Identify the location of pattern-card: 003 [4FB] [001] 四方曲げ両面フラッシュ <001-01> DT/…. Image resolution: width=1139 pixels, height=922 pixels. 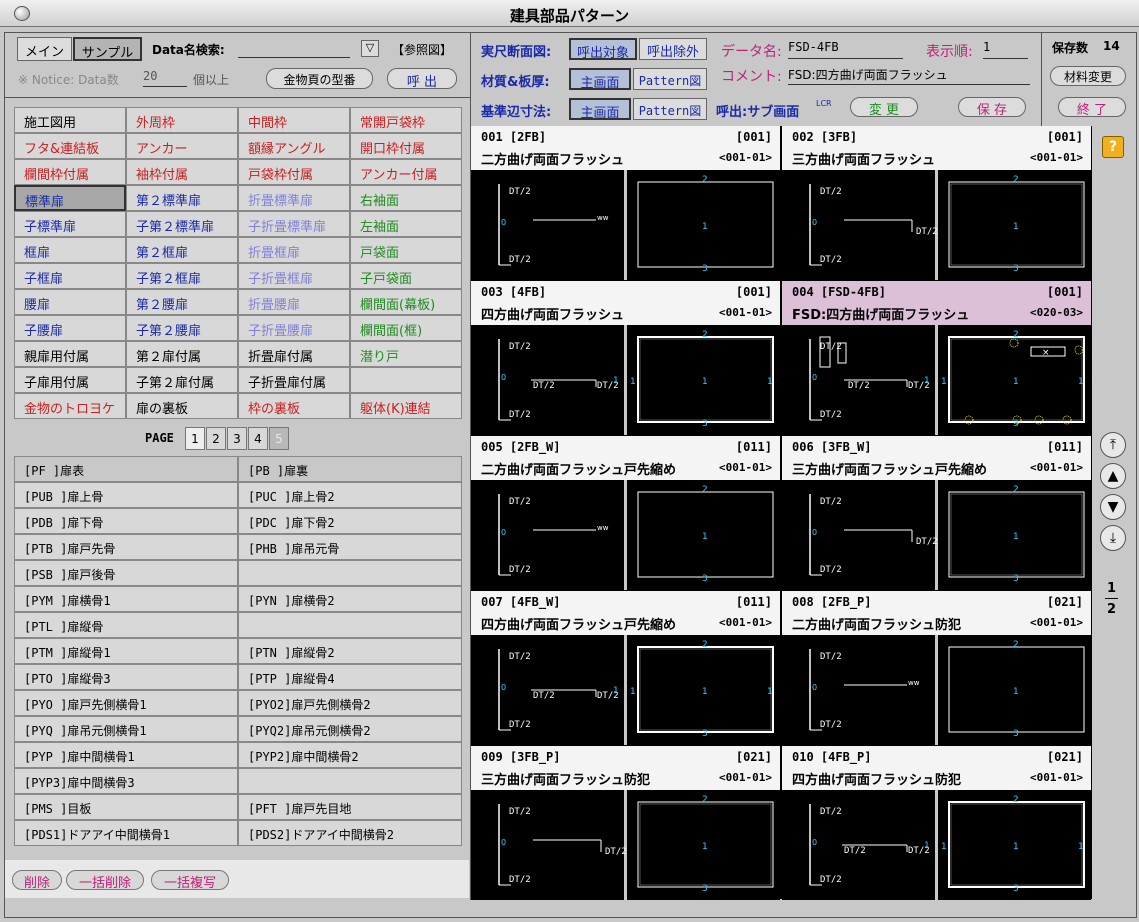
(625, 358).